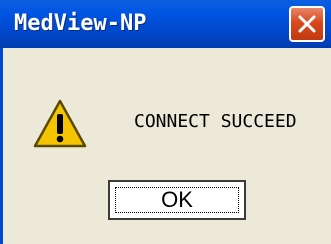  I want to click on close-button, so click(307, 24).